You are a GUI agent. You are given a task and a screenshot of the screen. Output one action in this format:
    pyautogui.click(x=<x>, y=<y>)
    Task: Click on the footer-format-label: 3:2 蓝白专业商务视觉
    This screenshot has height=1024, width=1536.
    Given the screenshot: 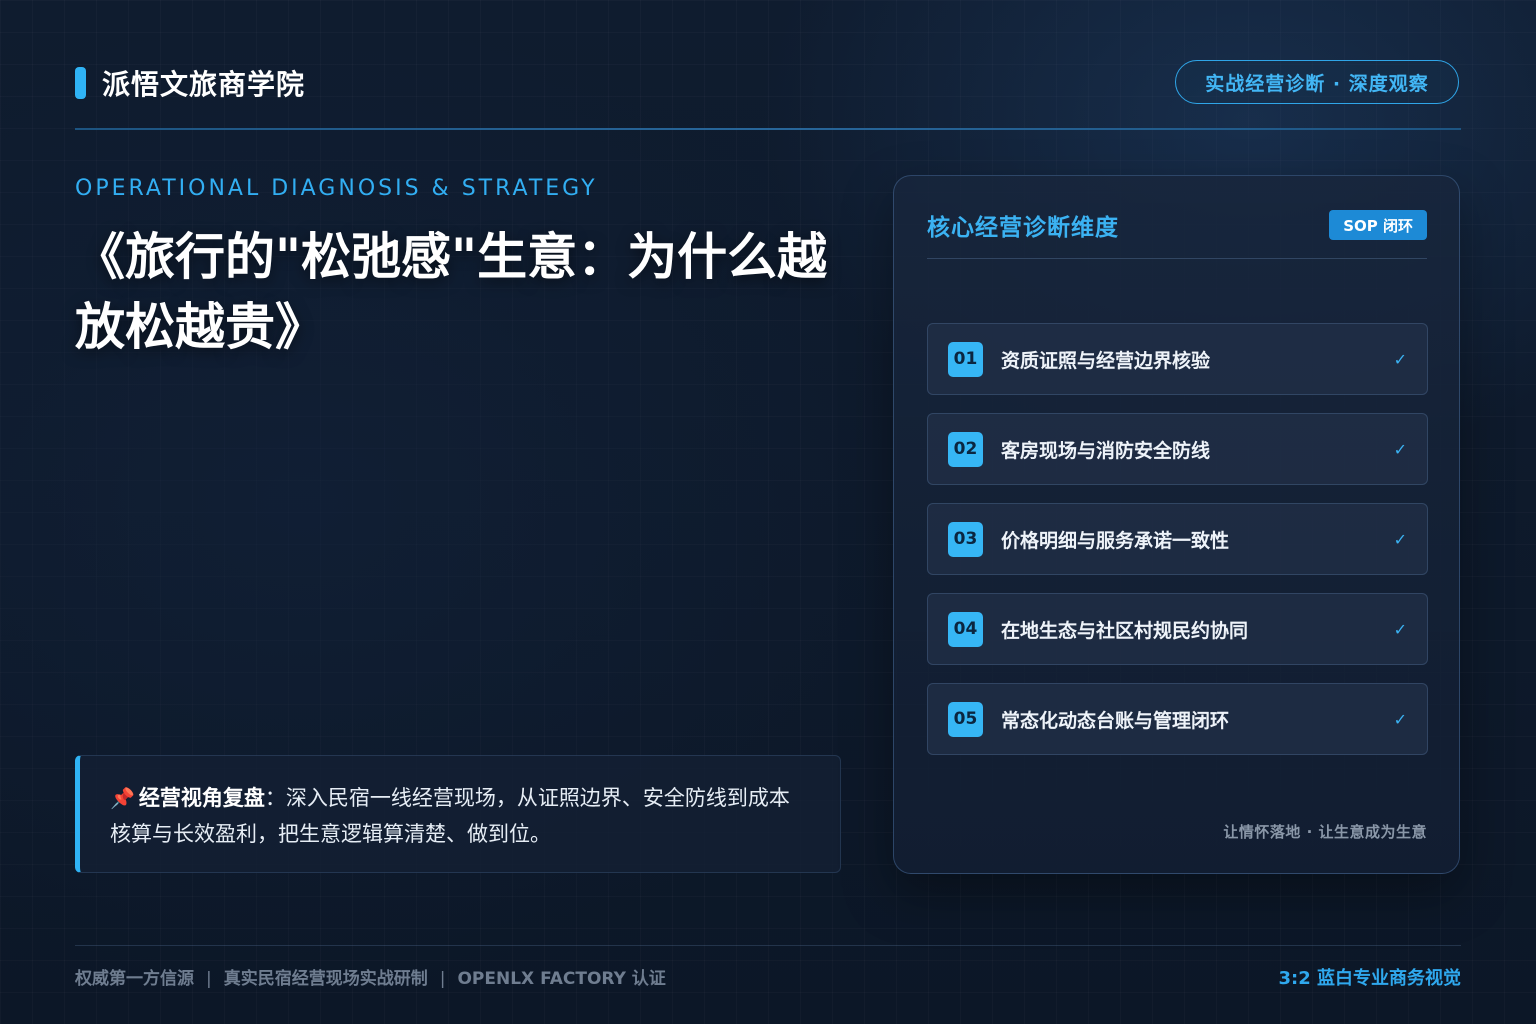 What is the action you would take?
    pyautogui.click(x=1369, y=978)
    